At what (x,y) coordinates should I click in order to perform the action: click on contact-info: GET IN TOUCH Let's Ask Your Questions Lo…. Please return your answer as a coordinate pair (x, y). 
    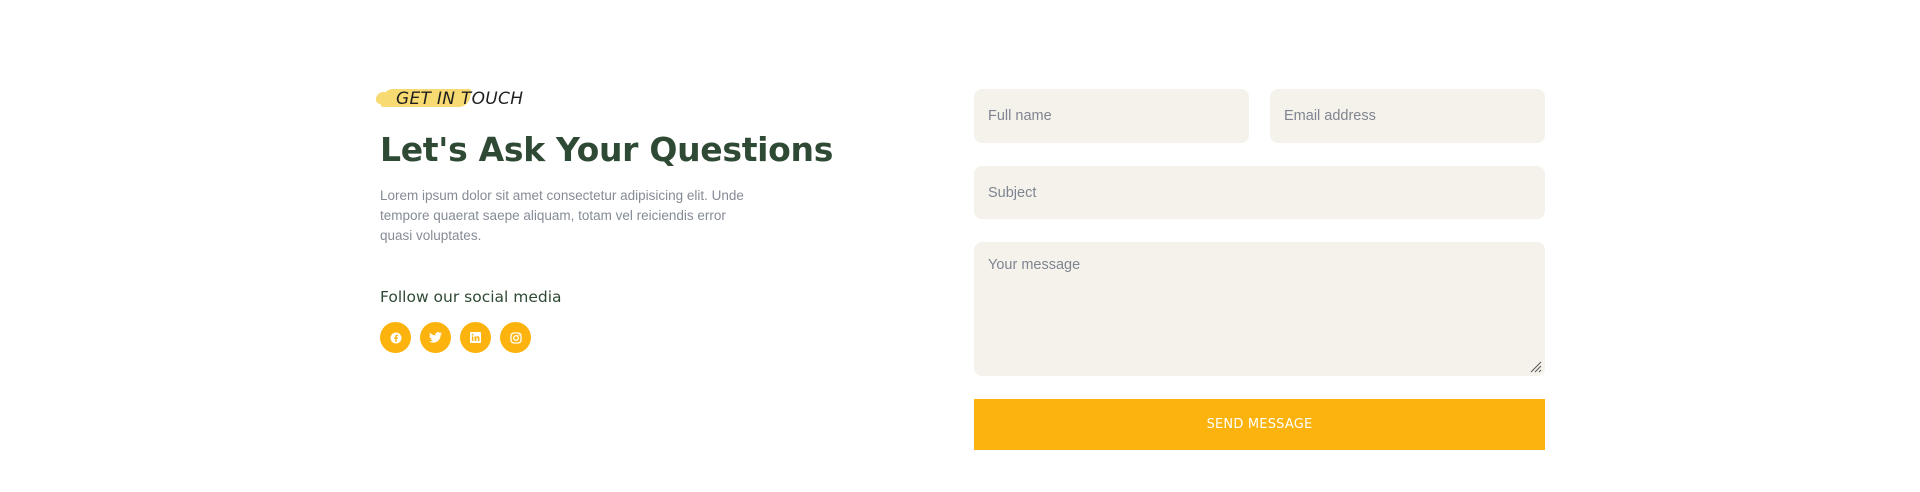
    Looking at the image, I should click on (607, 219).